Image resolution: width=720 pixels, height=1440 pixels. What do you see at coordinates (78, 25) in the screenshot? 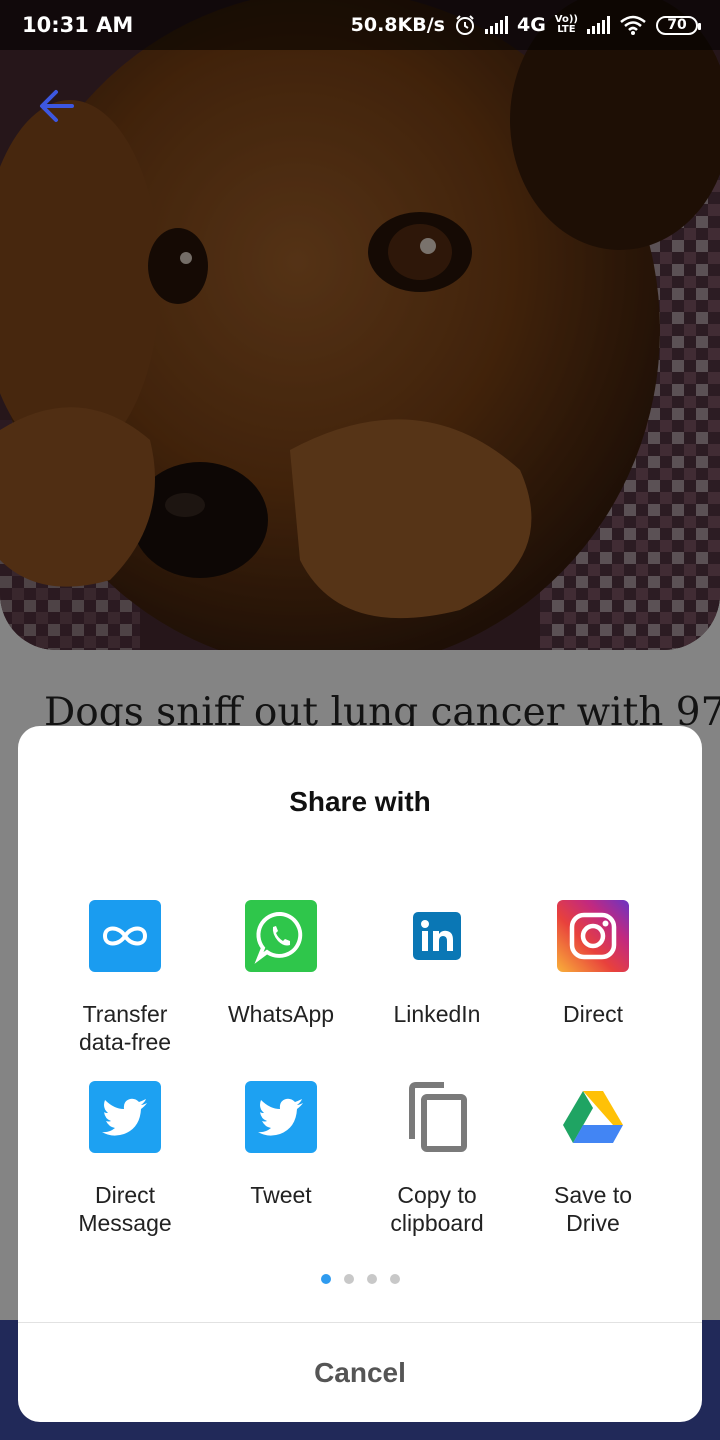
I see `status-time: 10:31 AM` at bounding box center [78, 25].